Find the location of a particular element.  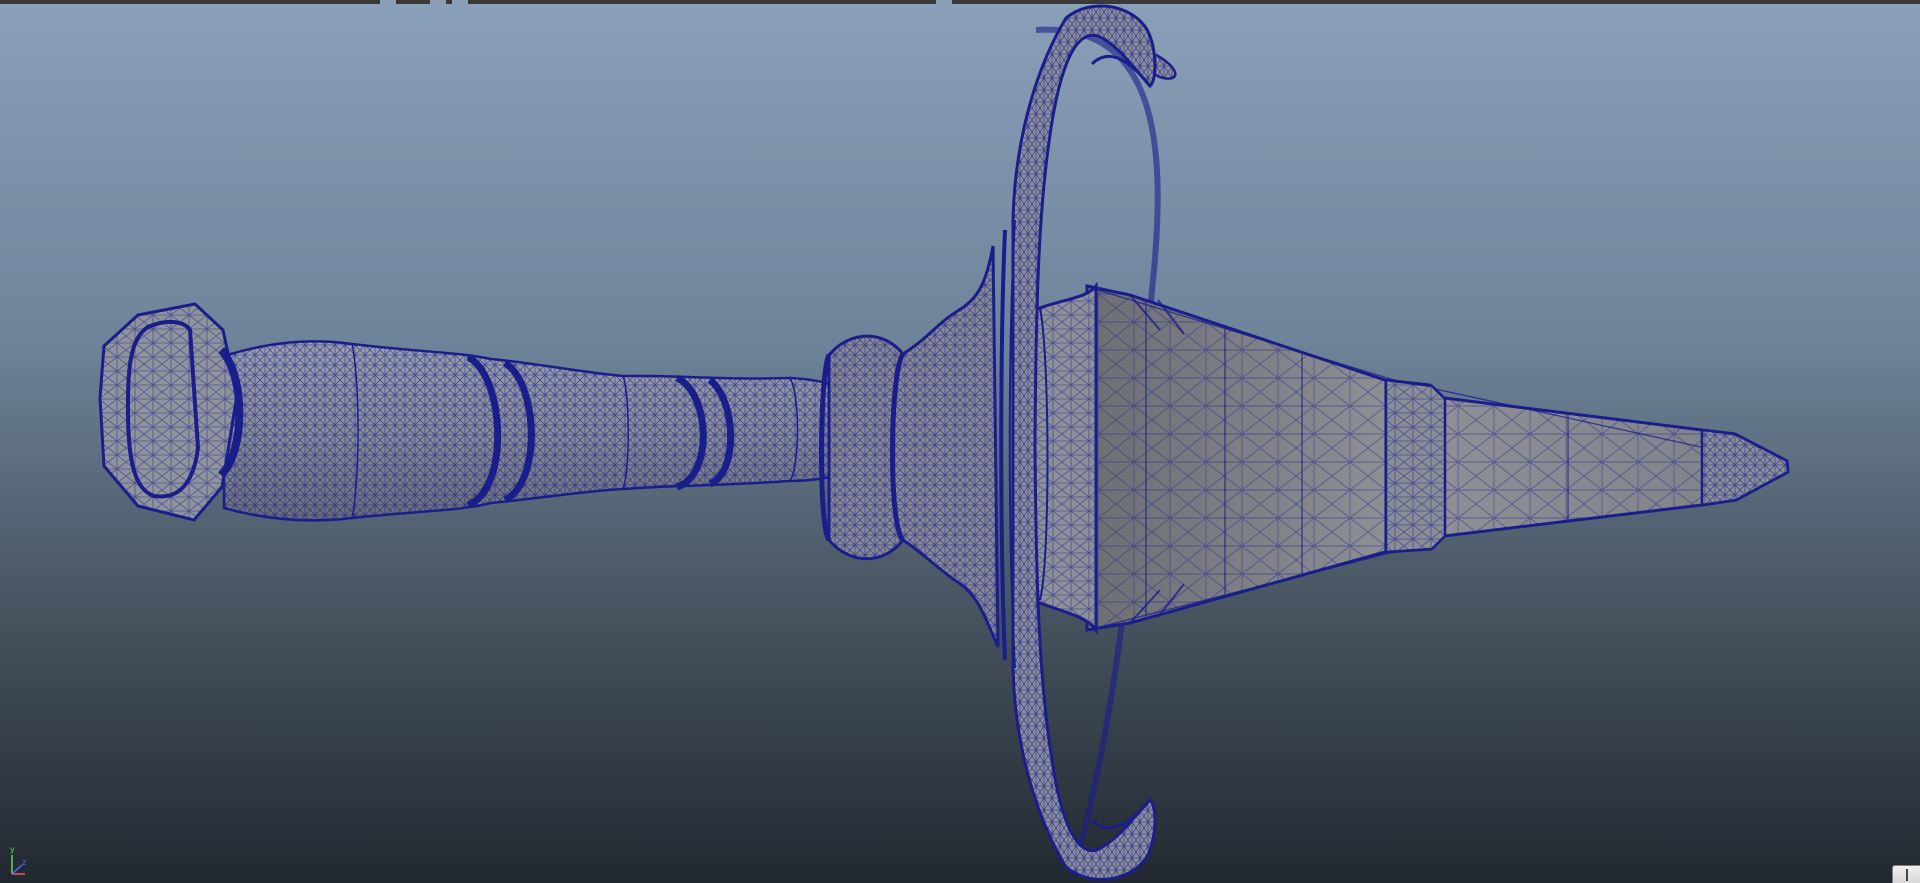

z-axis-icon is located at coordinates (17, 869).